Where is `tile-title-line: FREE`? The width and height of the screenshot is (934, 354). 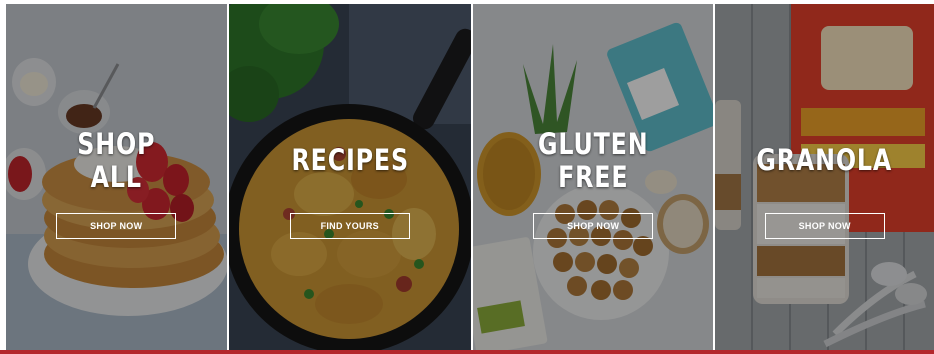 tile-title-line: FREE is located at coordinates (593, 177).